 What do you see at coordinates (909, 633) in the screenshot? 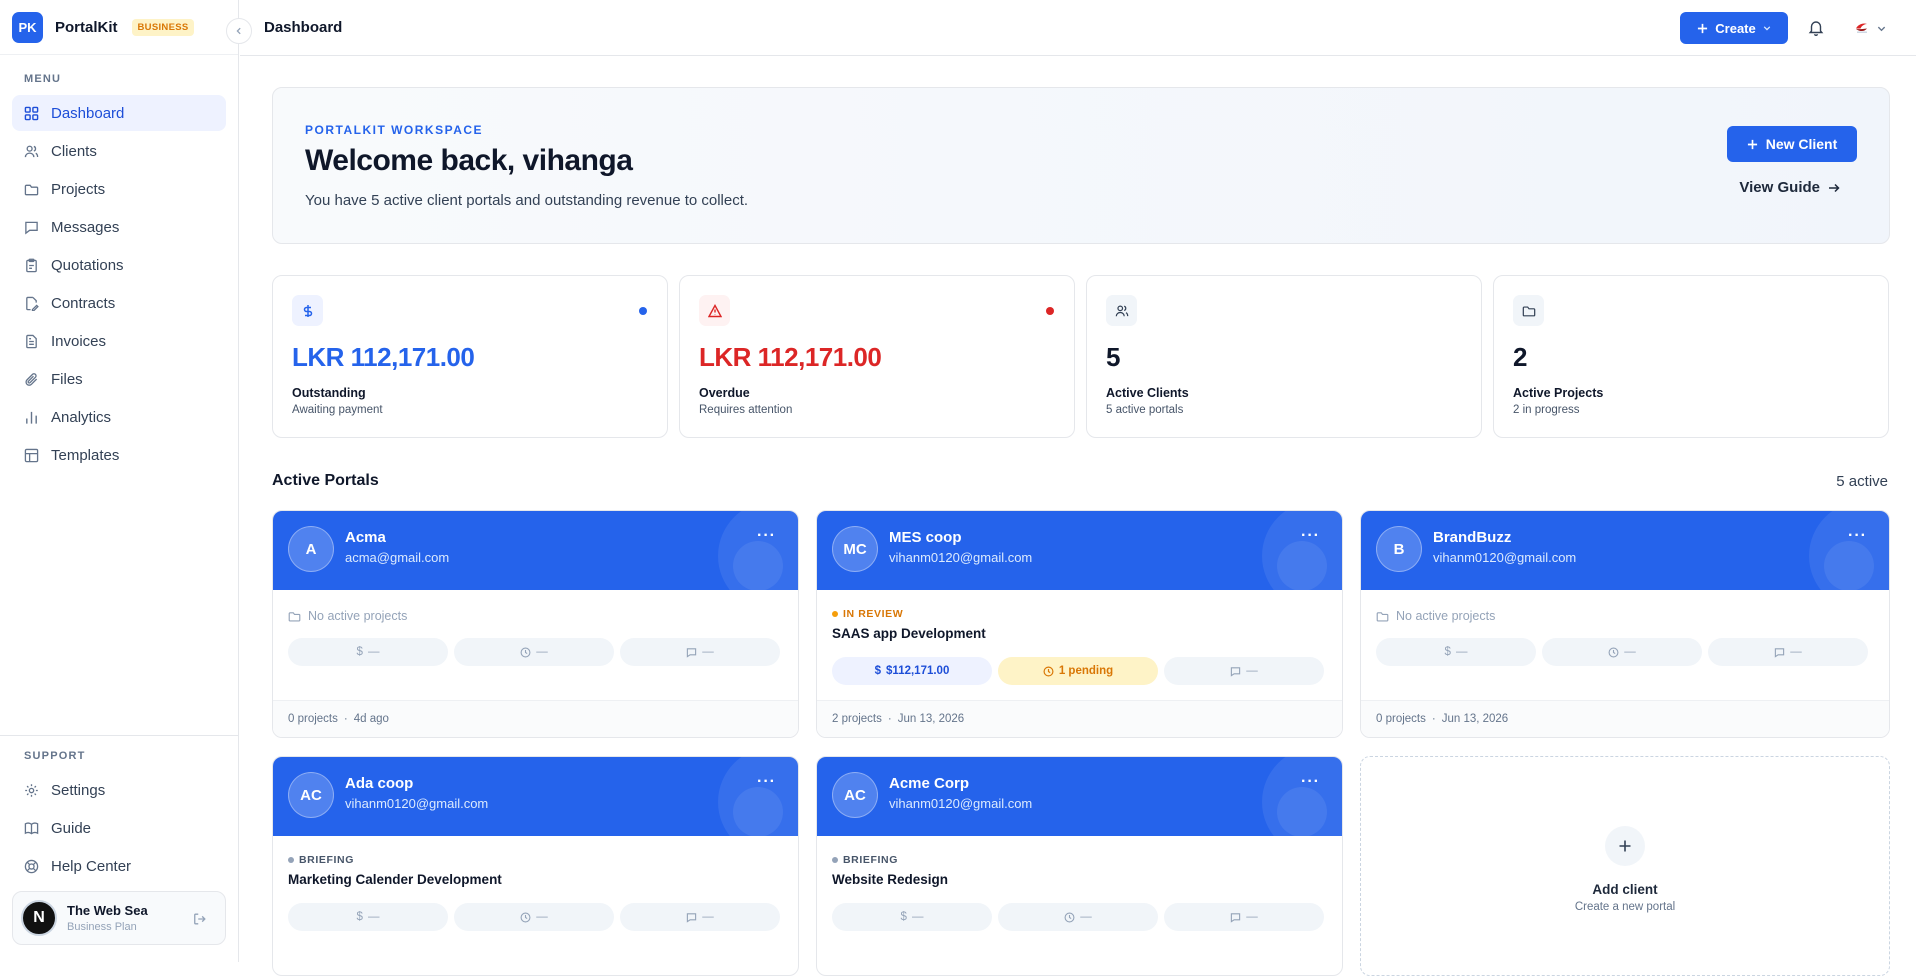
I see `project-name: SAAS app Development` at bounding box center [909, 633].